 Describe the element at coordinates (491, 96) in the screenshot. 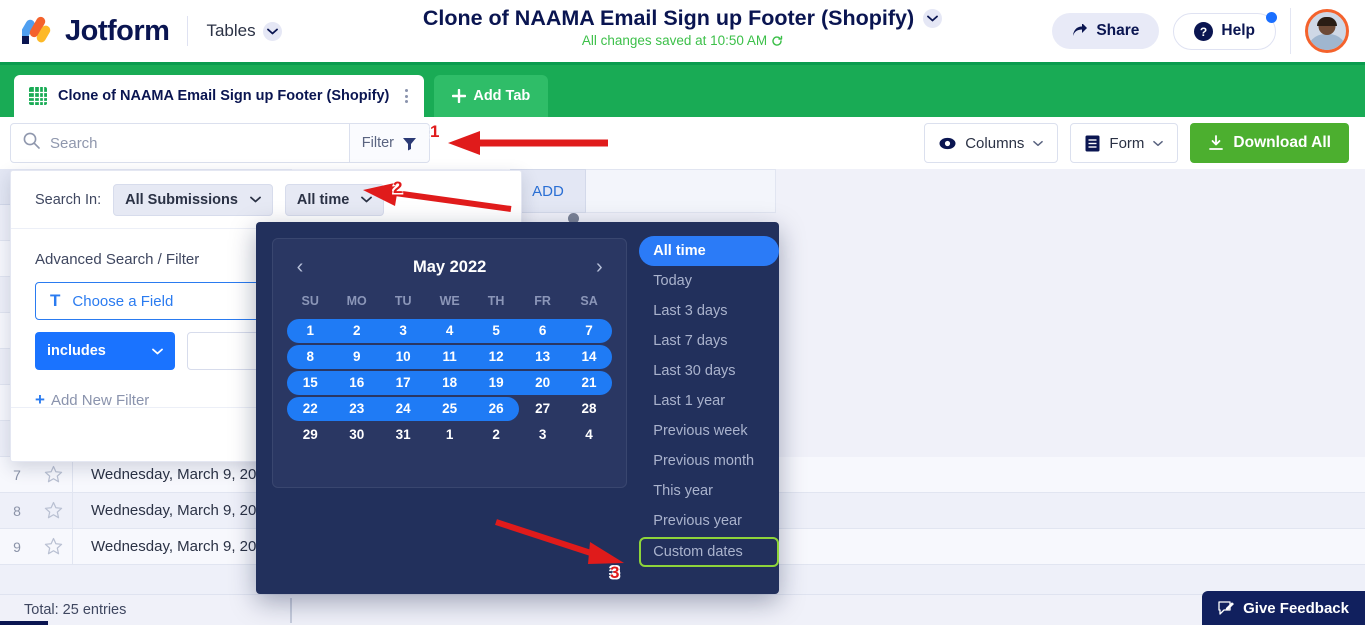

I see `add-tab-button: Add Tab` at that location.